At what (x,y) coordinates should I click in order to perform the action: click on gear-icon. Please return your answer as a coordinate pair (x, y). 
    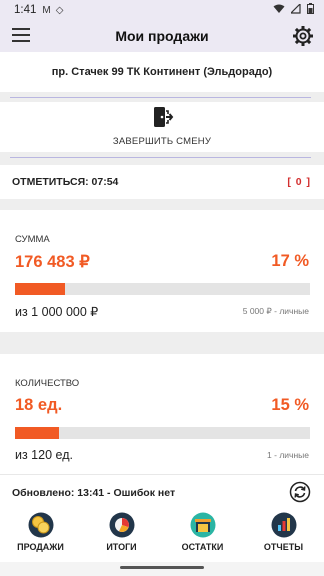
    Looking at the image, I should click on (303, 36).